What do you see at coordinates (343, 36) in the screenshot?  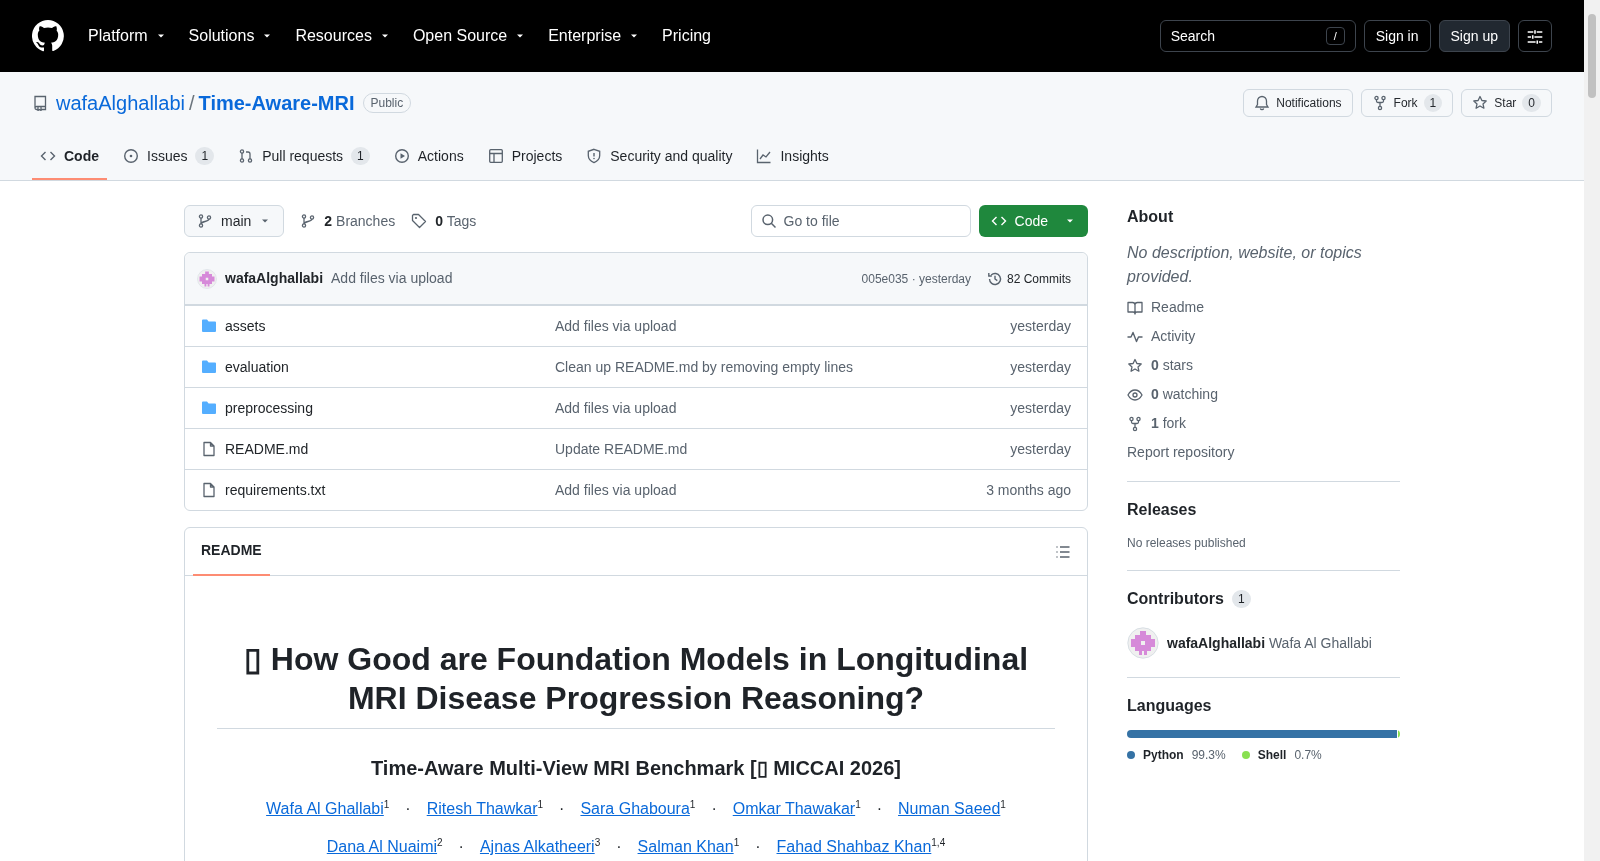 I see `nav-menu: Resources` at bounding box center [343, 36].